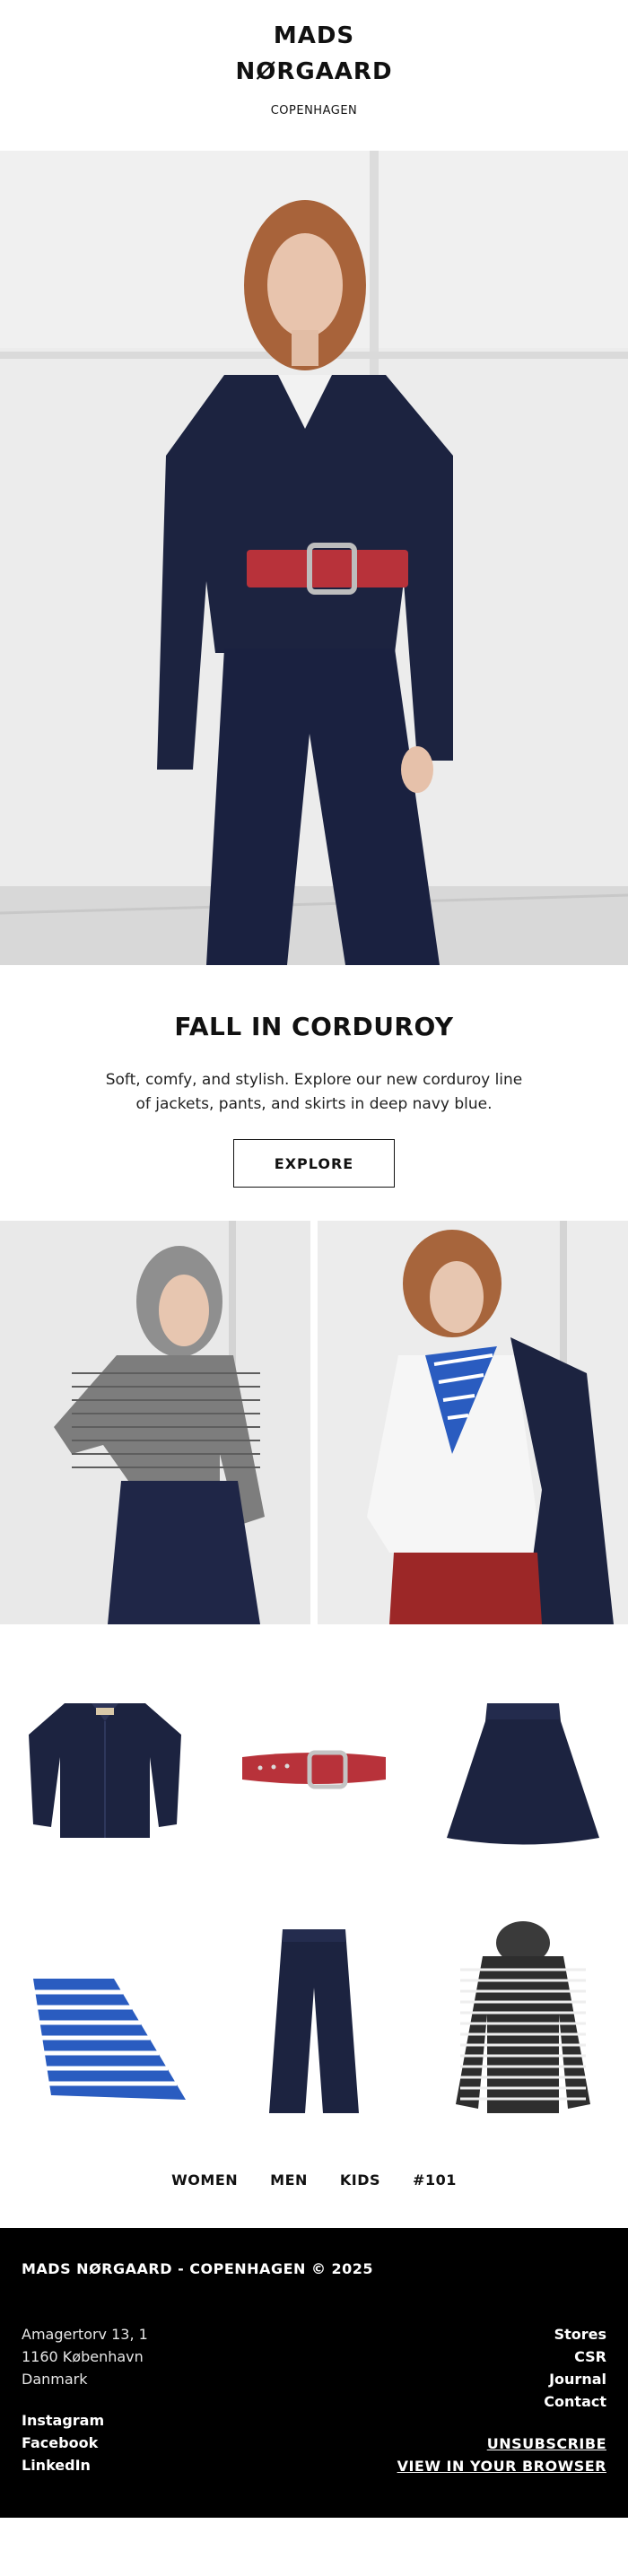 The height and width of the screenshot is (2576, 628). I want to click on footer-social-links: Instagram Facebook LinkedIn, so click(63, 2442).